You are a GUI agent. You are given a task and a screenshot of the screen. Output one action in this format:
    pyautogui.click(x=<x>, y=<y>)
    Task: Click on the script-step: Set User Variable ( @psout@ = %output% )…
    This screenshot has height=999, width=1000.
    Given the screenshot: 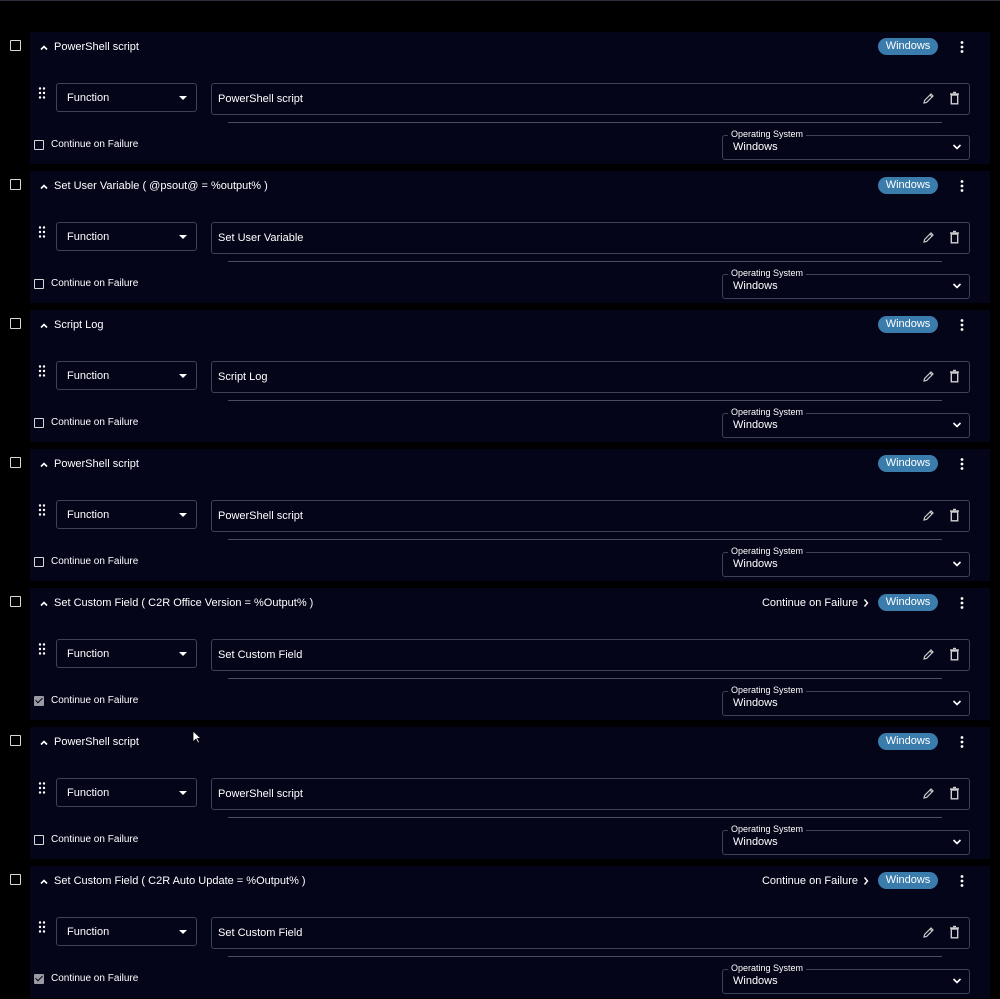 What is the action you would take?
    pyautogui.click(x=500, y=237)
    